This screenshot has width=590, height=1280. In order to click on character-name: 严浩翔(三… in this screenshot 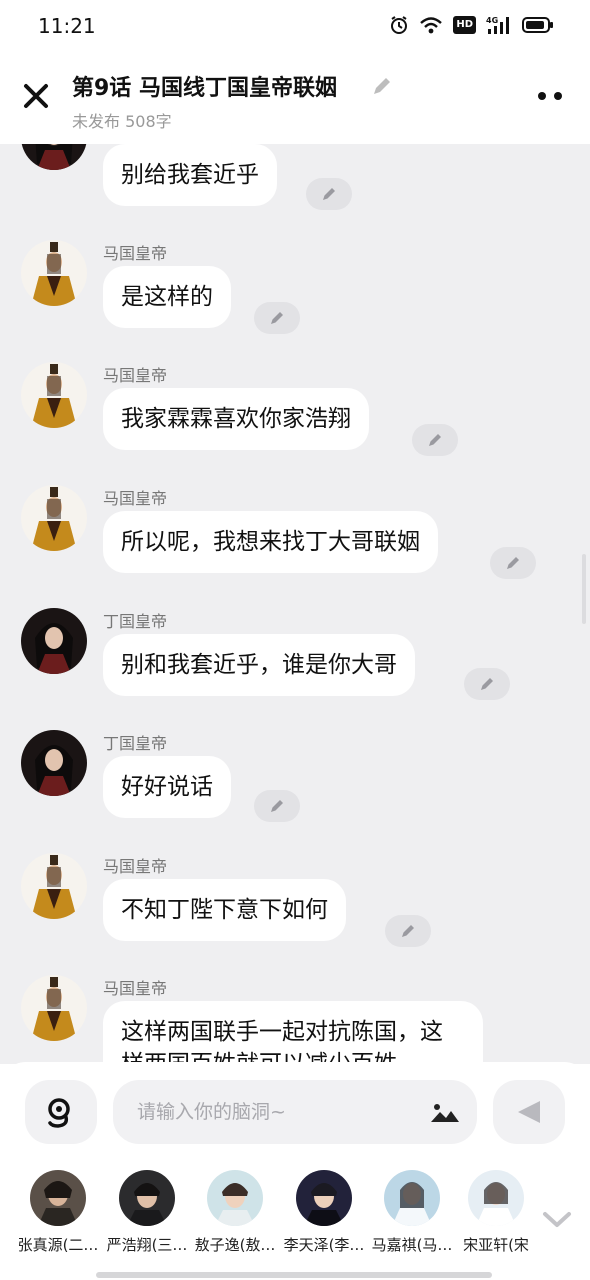, I will do `click(147, 1245)`.